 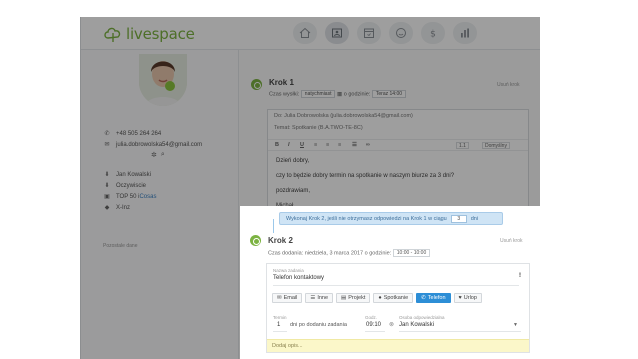 I want to click on step2-title: Krok 2, so click(x=280, y=240).